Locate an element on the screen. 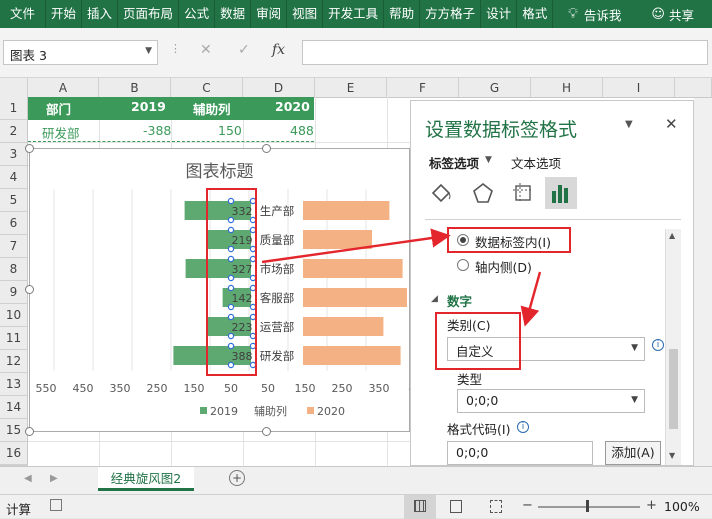  header-department: 部门 is located at coordinates (58, 108).